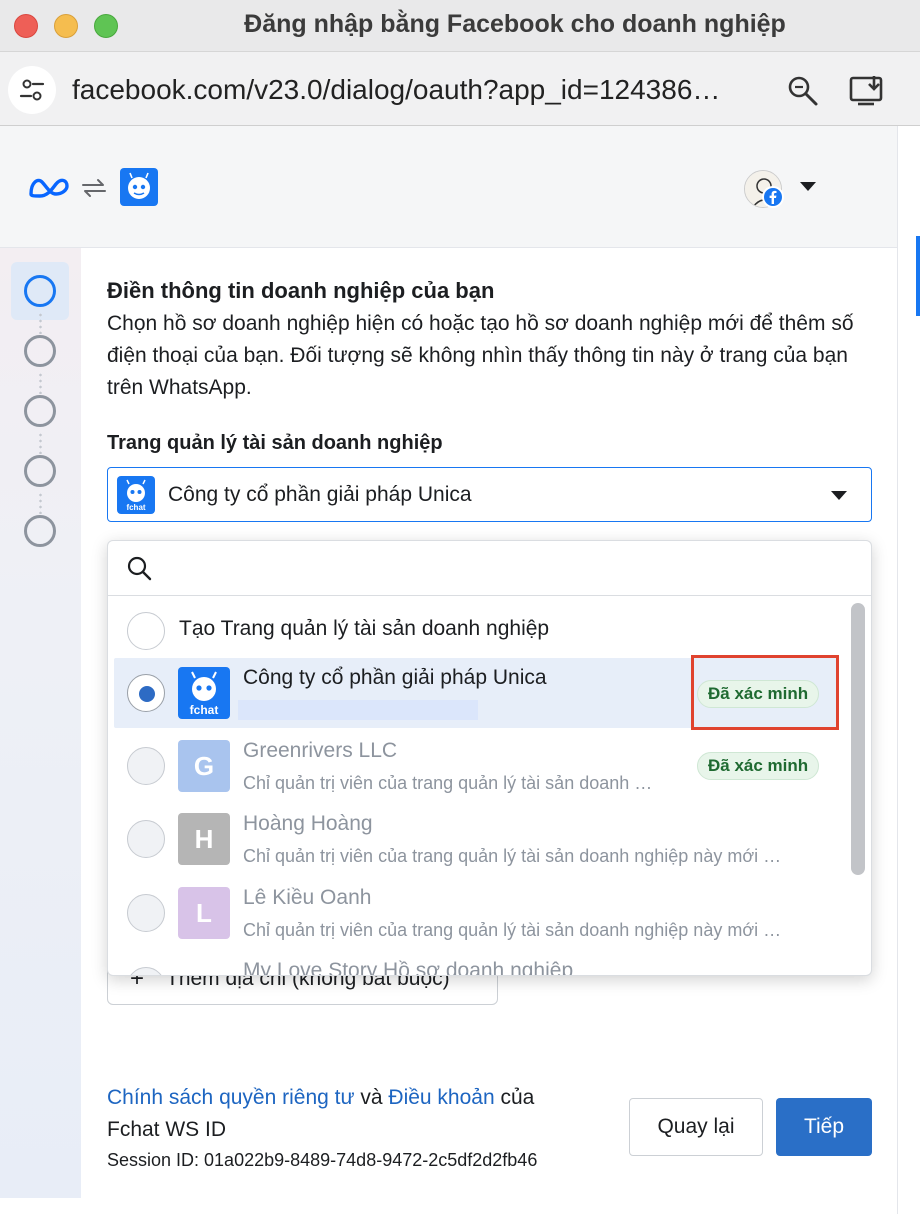 Image resolution: width=920 pixels, height=1214 pixels. What do you see at coordinates (758, 766) in the screenshot?
I see `verified-badge: Đã xác minh` at bounding box center [758, 766].